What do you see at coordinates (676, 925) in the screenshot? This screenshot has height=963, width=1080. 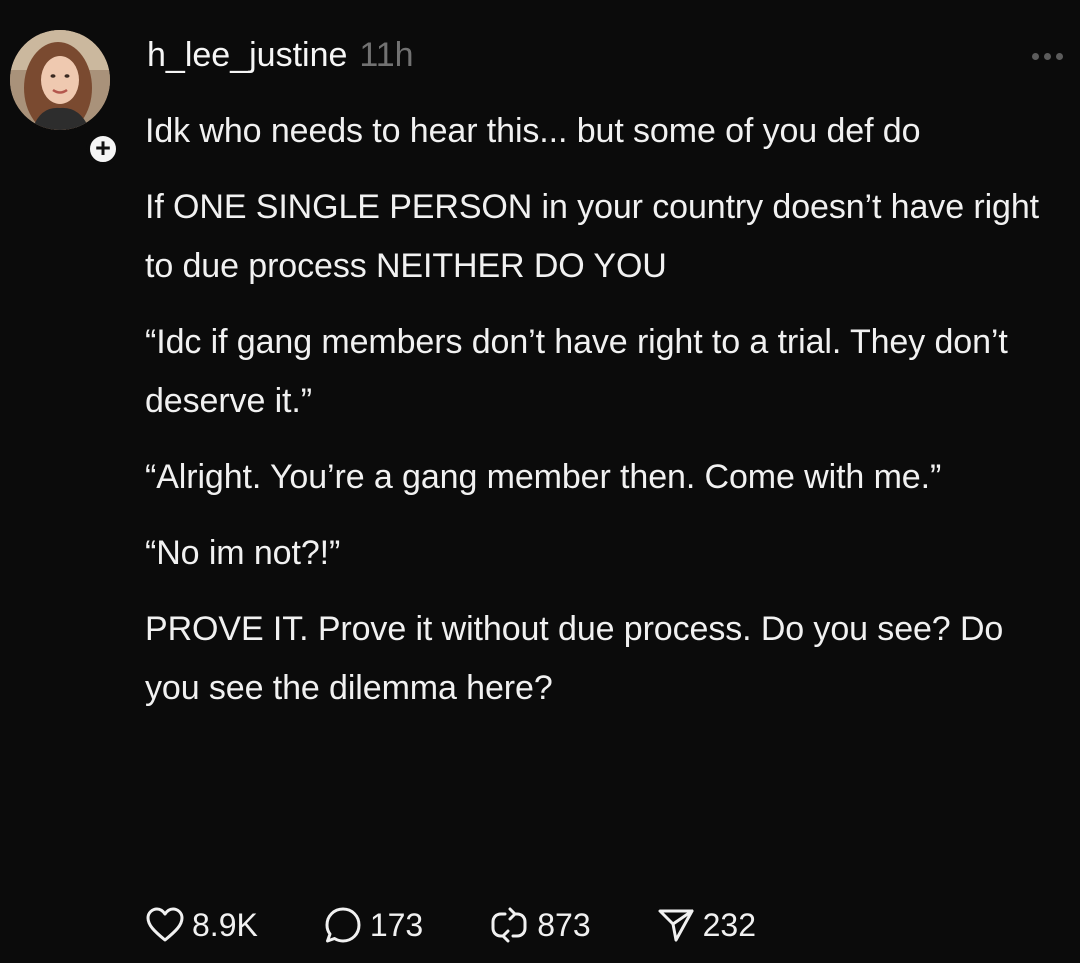 I see `send-paper-plane-icon` at bounding box center [676, 925].